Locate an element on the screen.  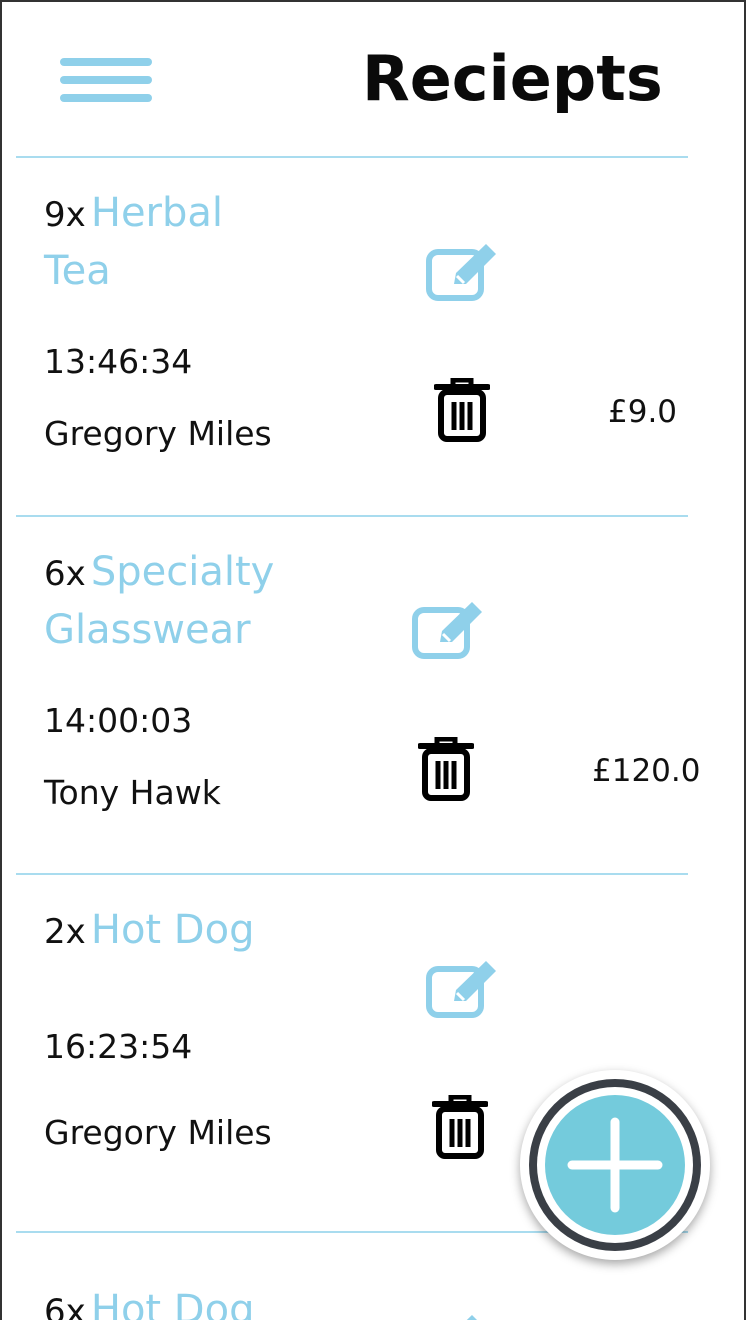
add-receipt-button is located at coordinates (615, 1165).